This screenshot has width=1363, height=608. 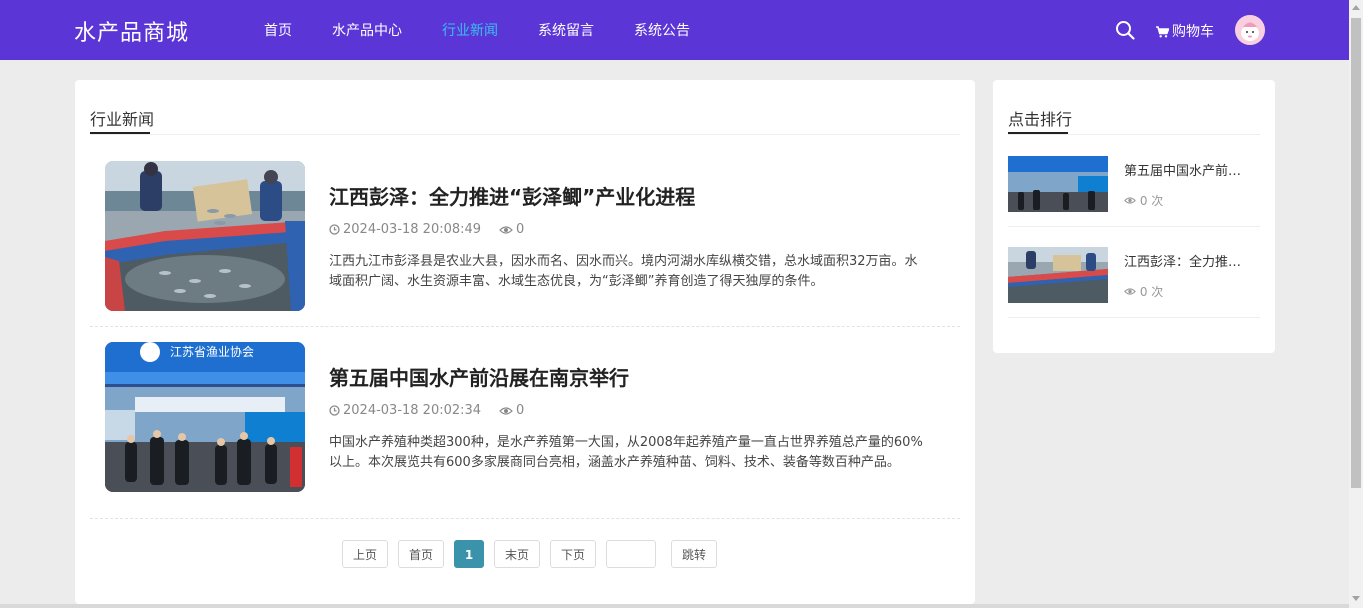 I want to click on article-thumbnail, so click(x=205, y=236).